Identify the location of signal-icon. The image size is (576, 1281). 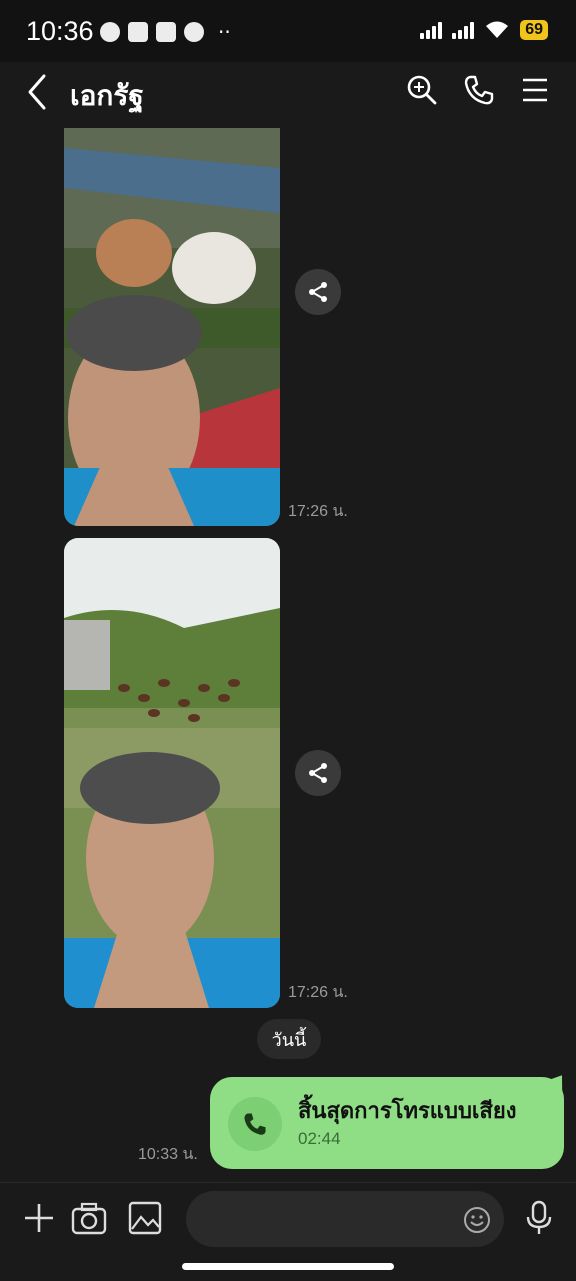
(431, 30).